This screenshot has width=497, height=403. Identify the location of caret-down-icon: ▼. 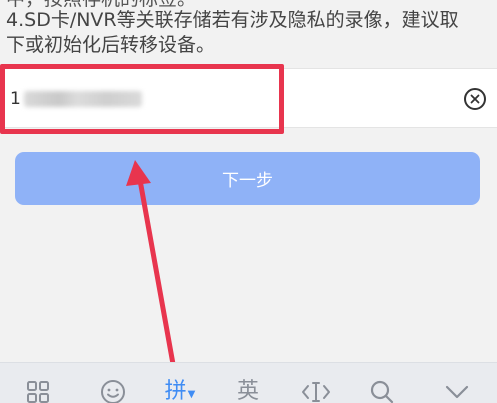
(191, 394).